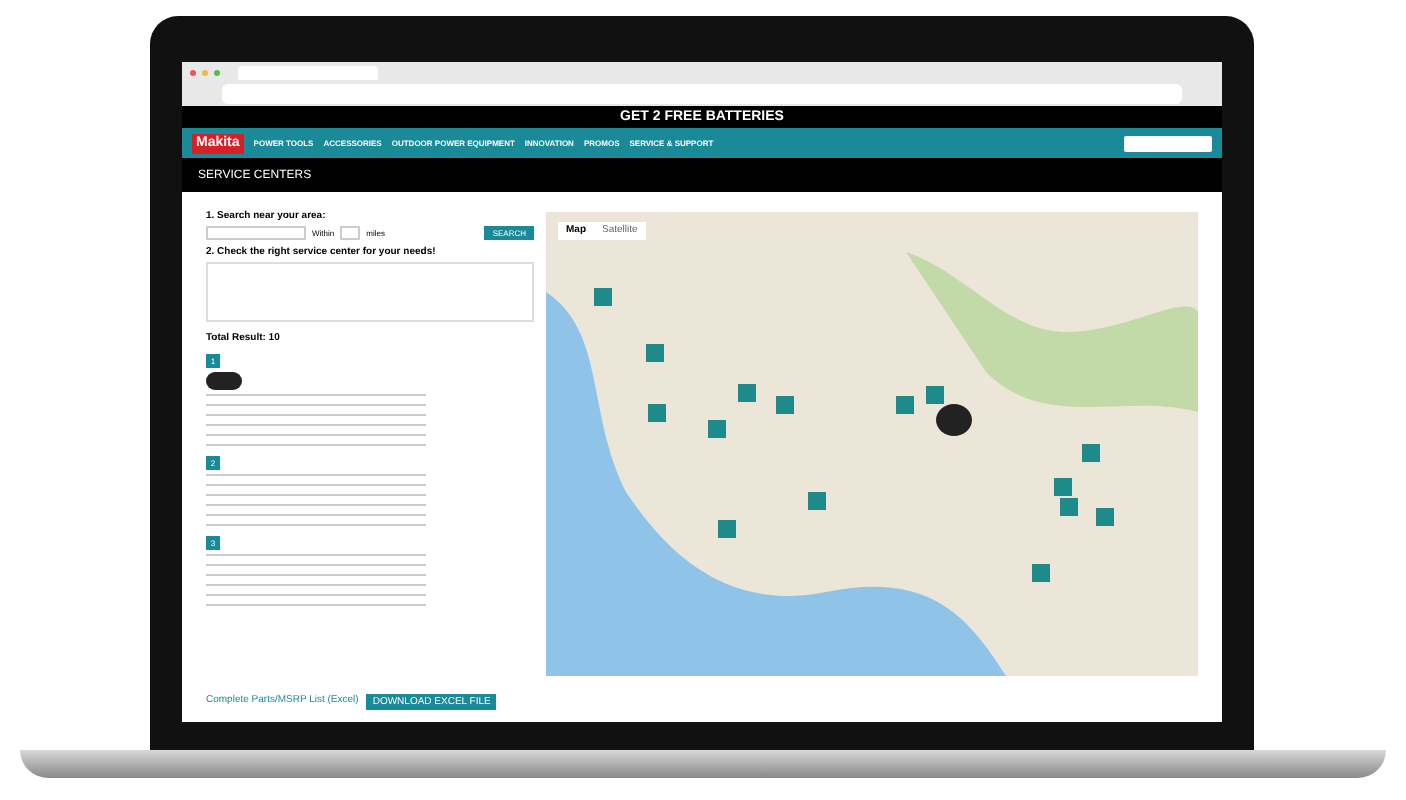 This screenshot has width=1406, height=800. What do you see at coordinates (224, 381) in the screenshot?
I see `dealer-logo` at bounding box center [224, 381].